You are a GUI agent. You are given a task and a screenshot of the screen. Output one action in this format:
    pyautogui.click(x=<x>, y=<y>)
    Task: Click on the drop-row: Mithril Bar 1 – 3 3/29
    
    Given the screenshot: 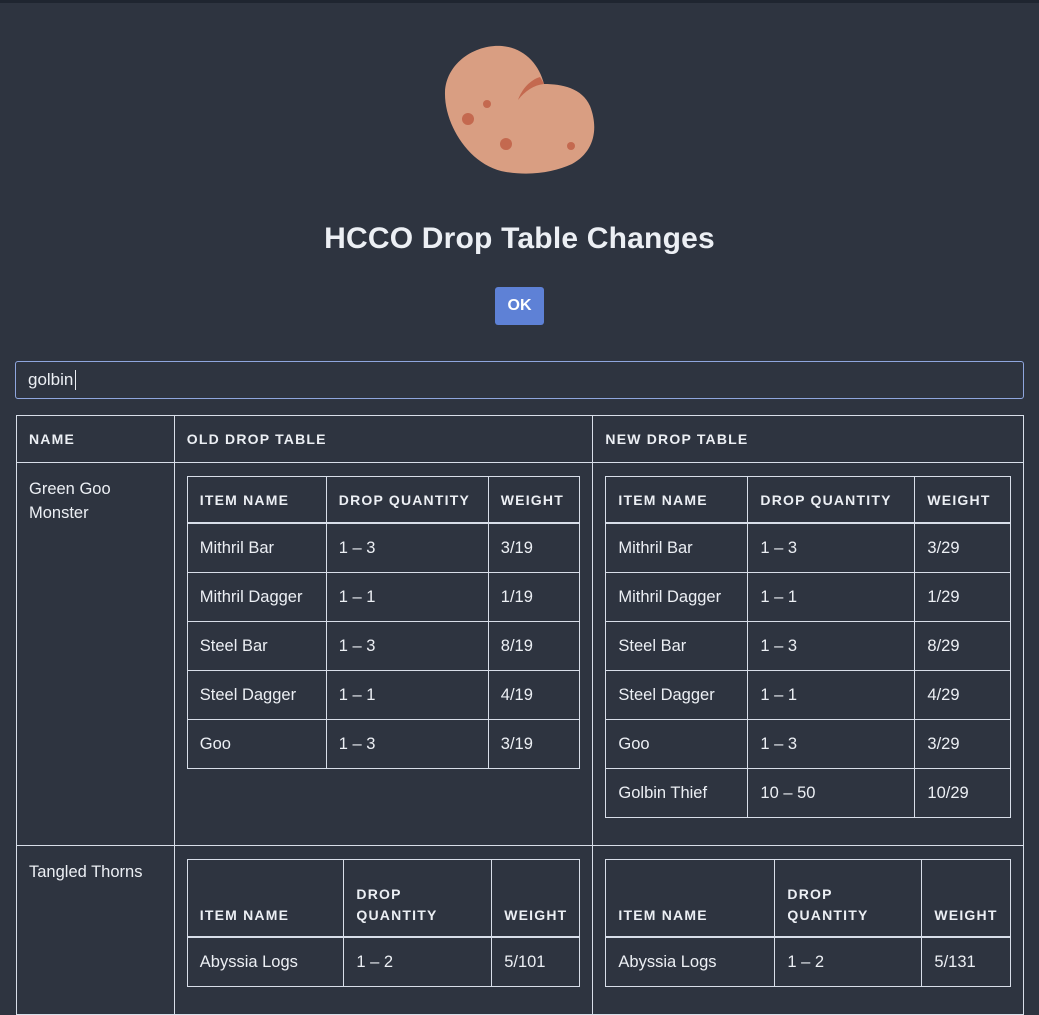 What is the action you would take?
    pyautogui.click(x=808, y=547)
    